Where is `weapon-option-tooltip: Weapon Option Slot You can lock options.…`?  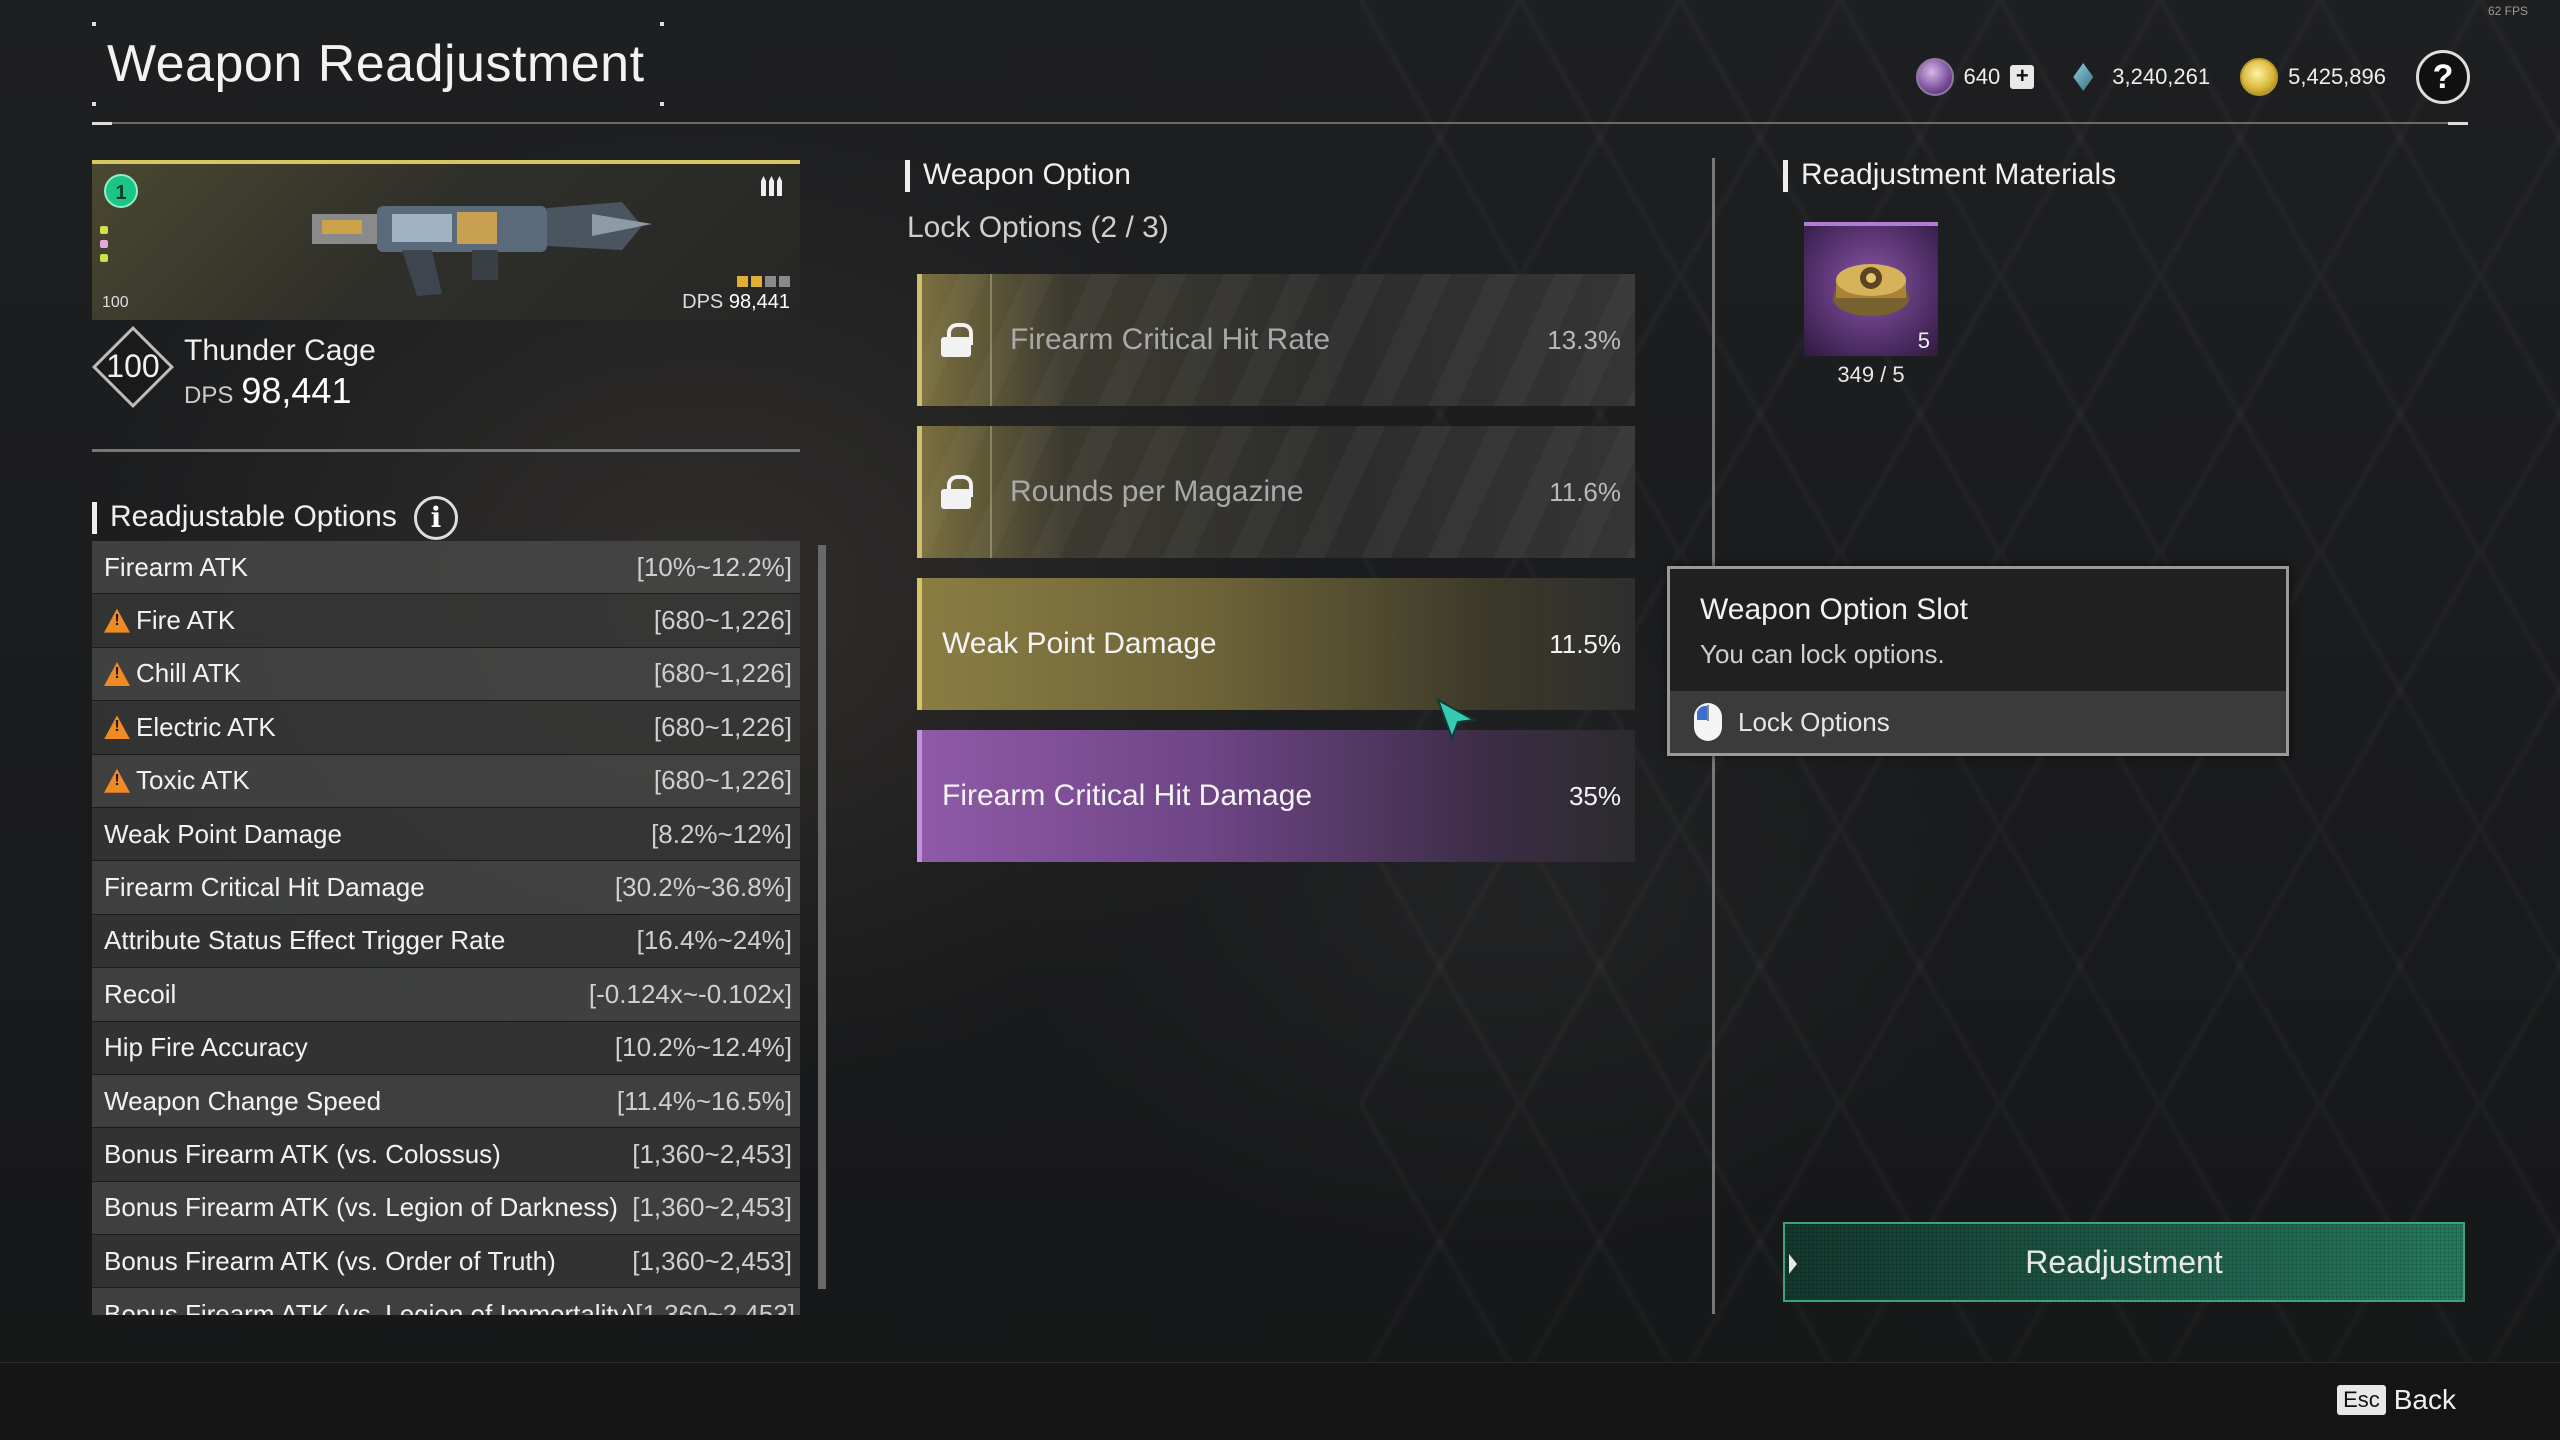 weapon-option-tooltip: Weapon Option Slot You can lock options.… is located at coordinates (1978, 661).